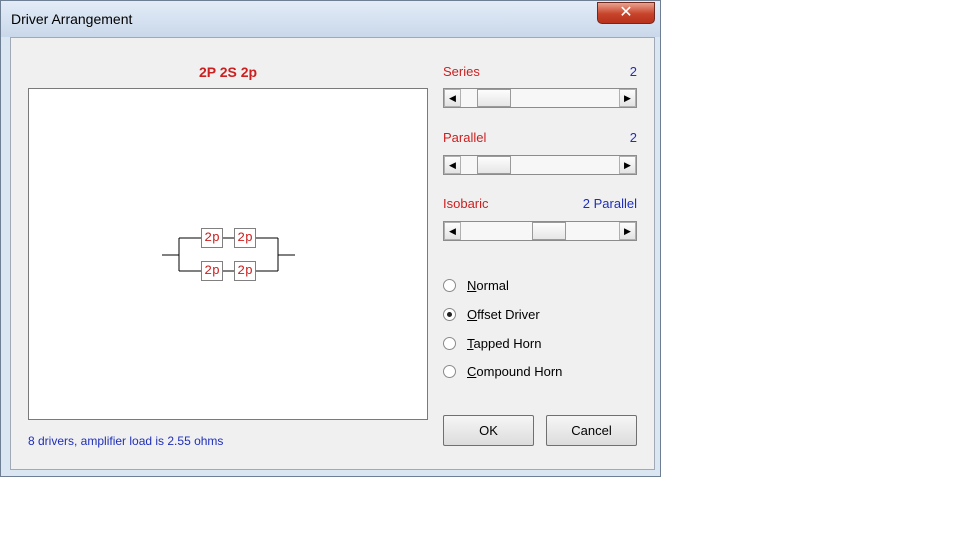 The height and width of the screenshot is (540, 960). Describe the element at coordinates (507, 343) in the screenshot. I see `label-rest: apped Horn` at that location.